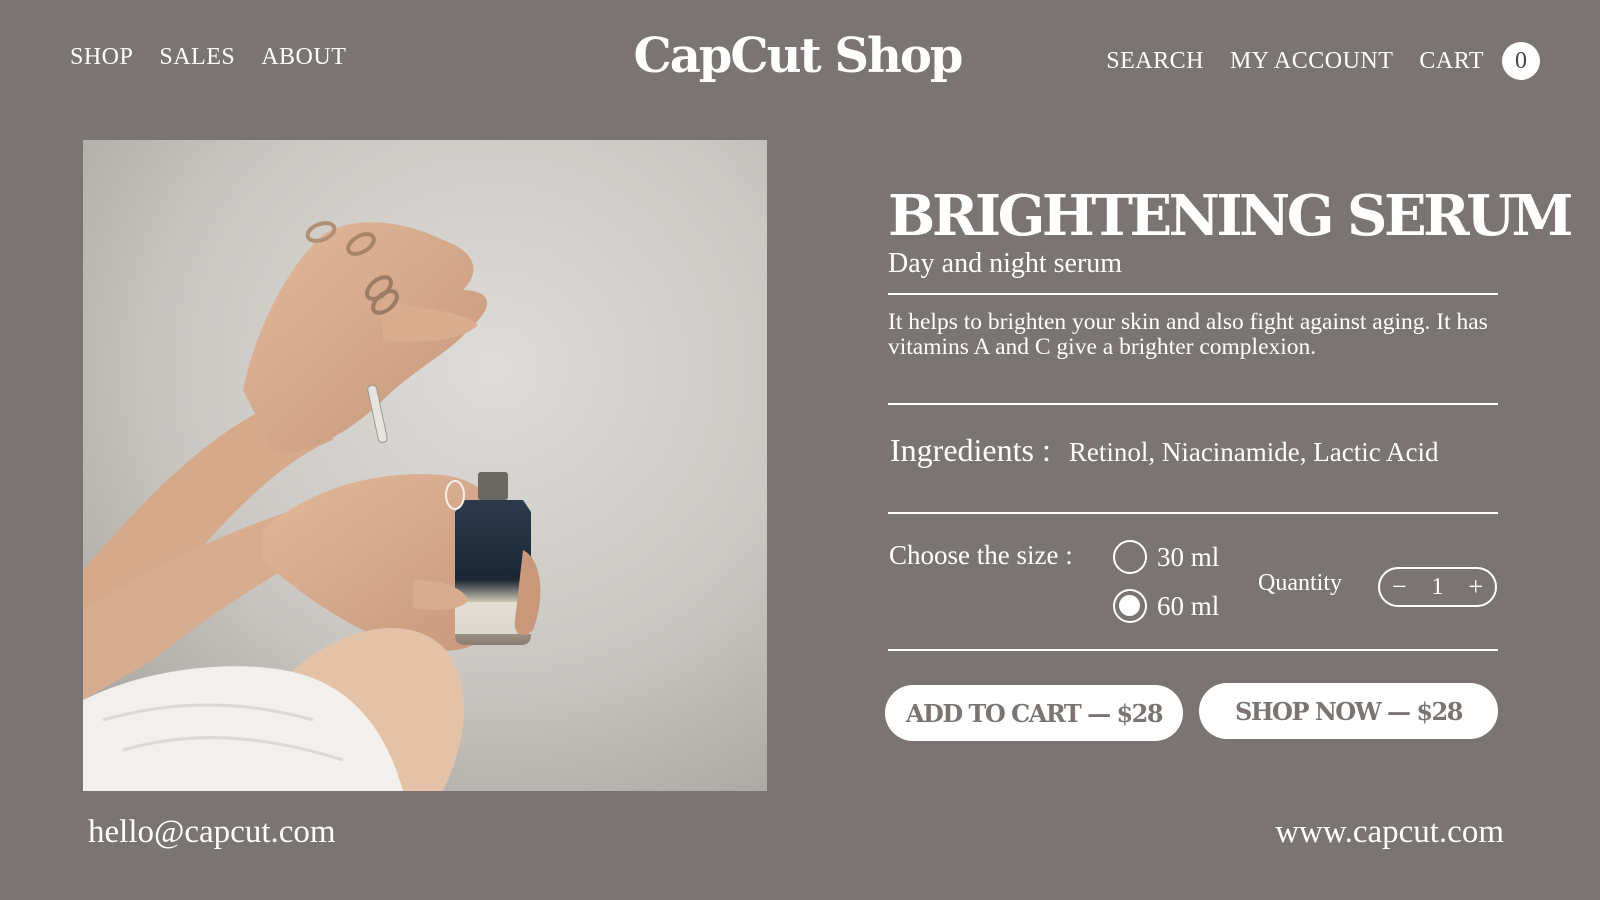 This screenshot has height=900, width=1600. What do you see at coordinates (1130, 606) in the screenshot?
I see `size-60ml-radio` at bounding box center [1130, 606].